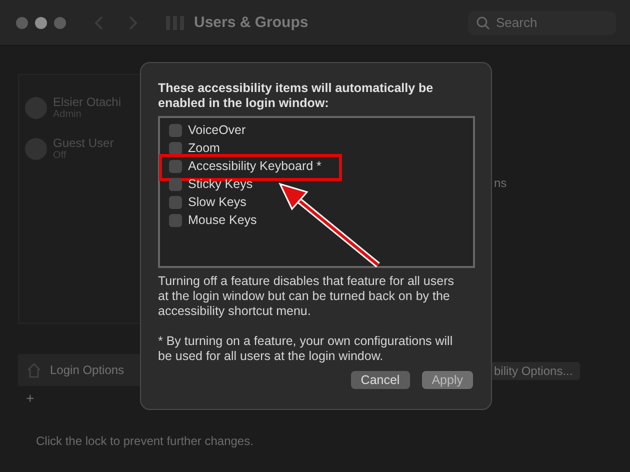 The image size is (630, 472). Describe the element at coordinates (222, 220) in the screenshot. I see `item-label: Mouse Keys` at that location.